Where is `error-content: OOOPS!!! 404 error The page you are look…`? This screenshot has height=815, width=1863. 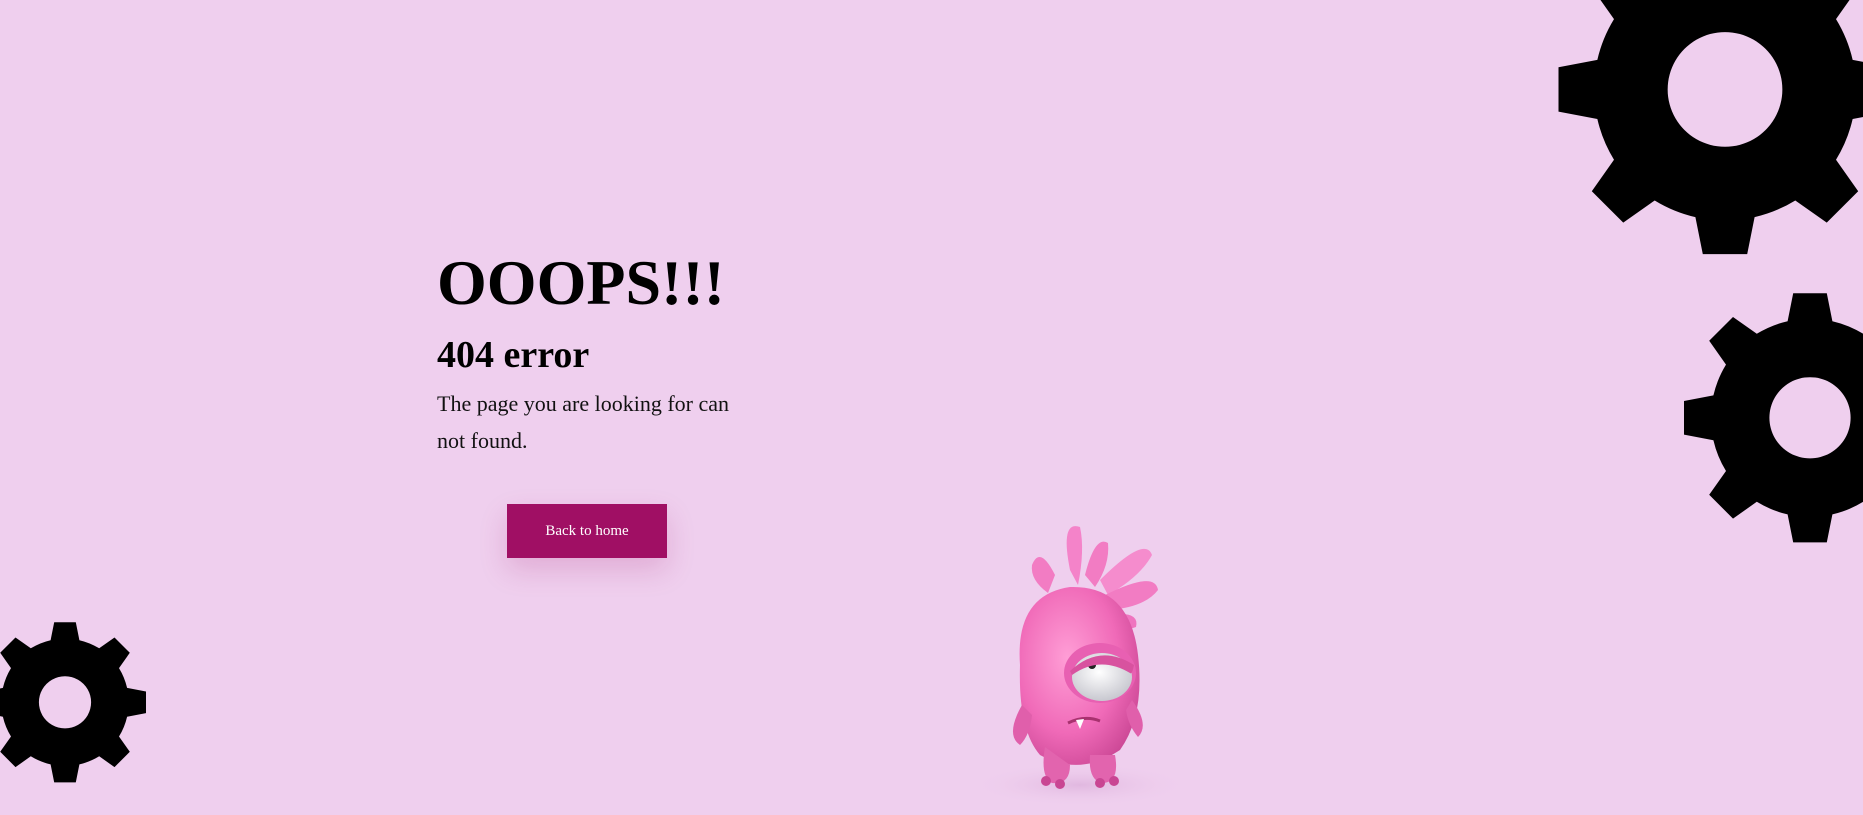 error-content: OOOPS!!! 404 error The page you are look… is located at coordinates (602, 352).